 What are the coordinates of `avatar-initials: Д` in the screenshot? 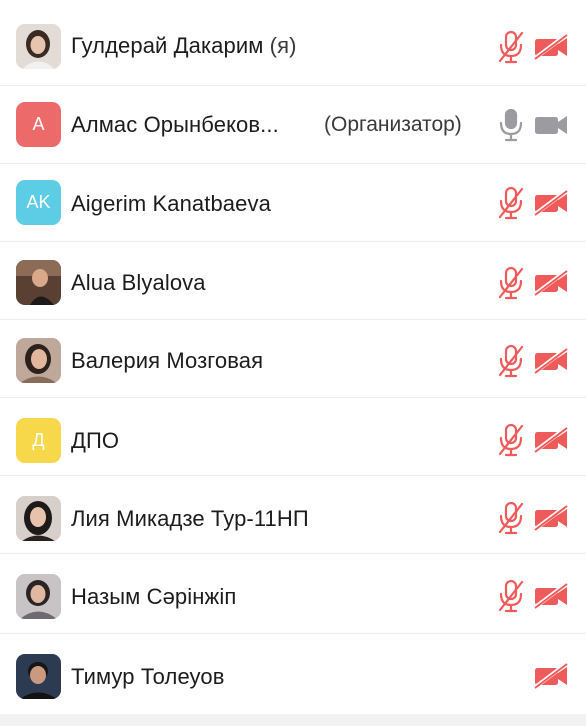 It's located at (38, 440).